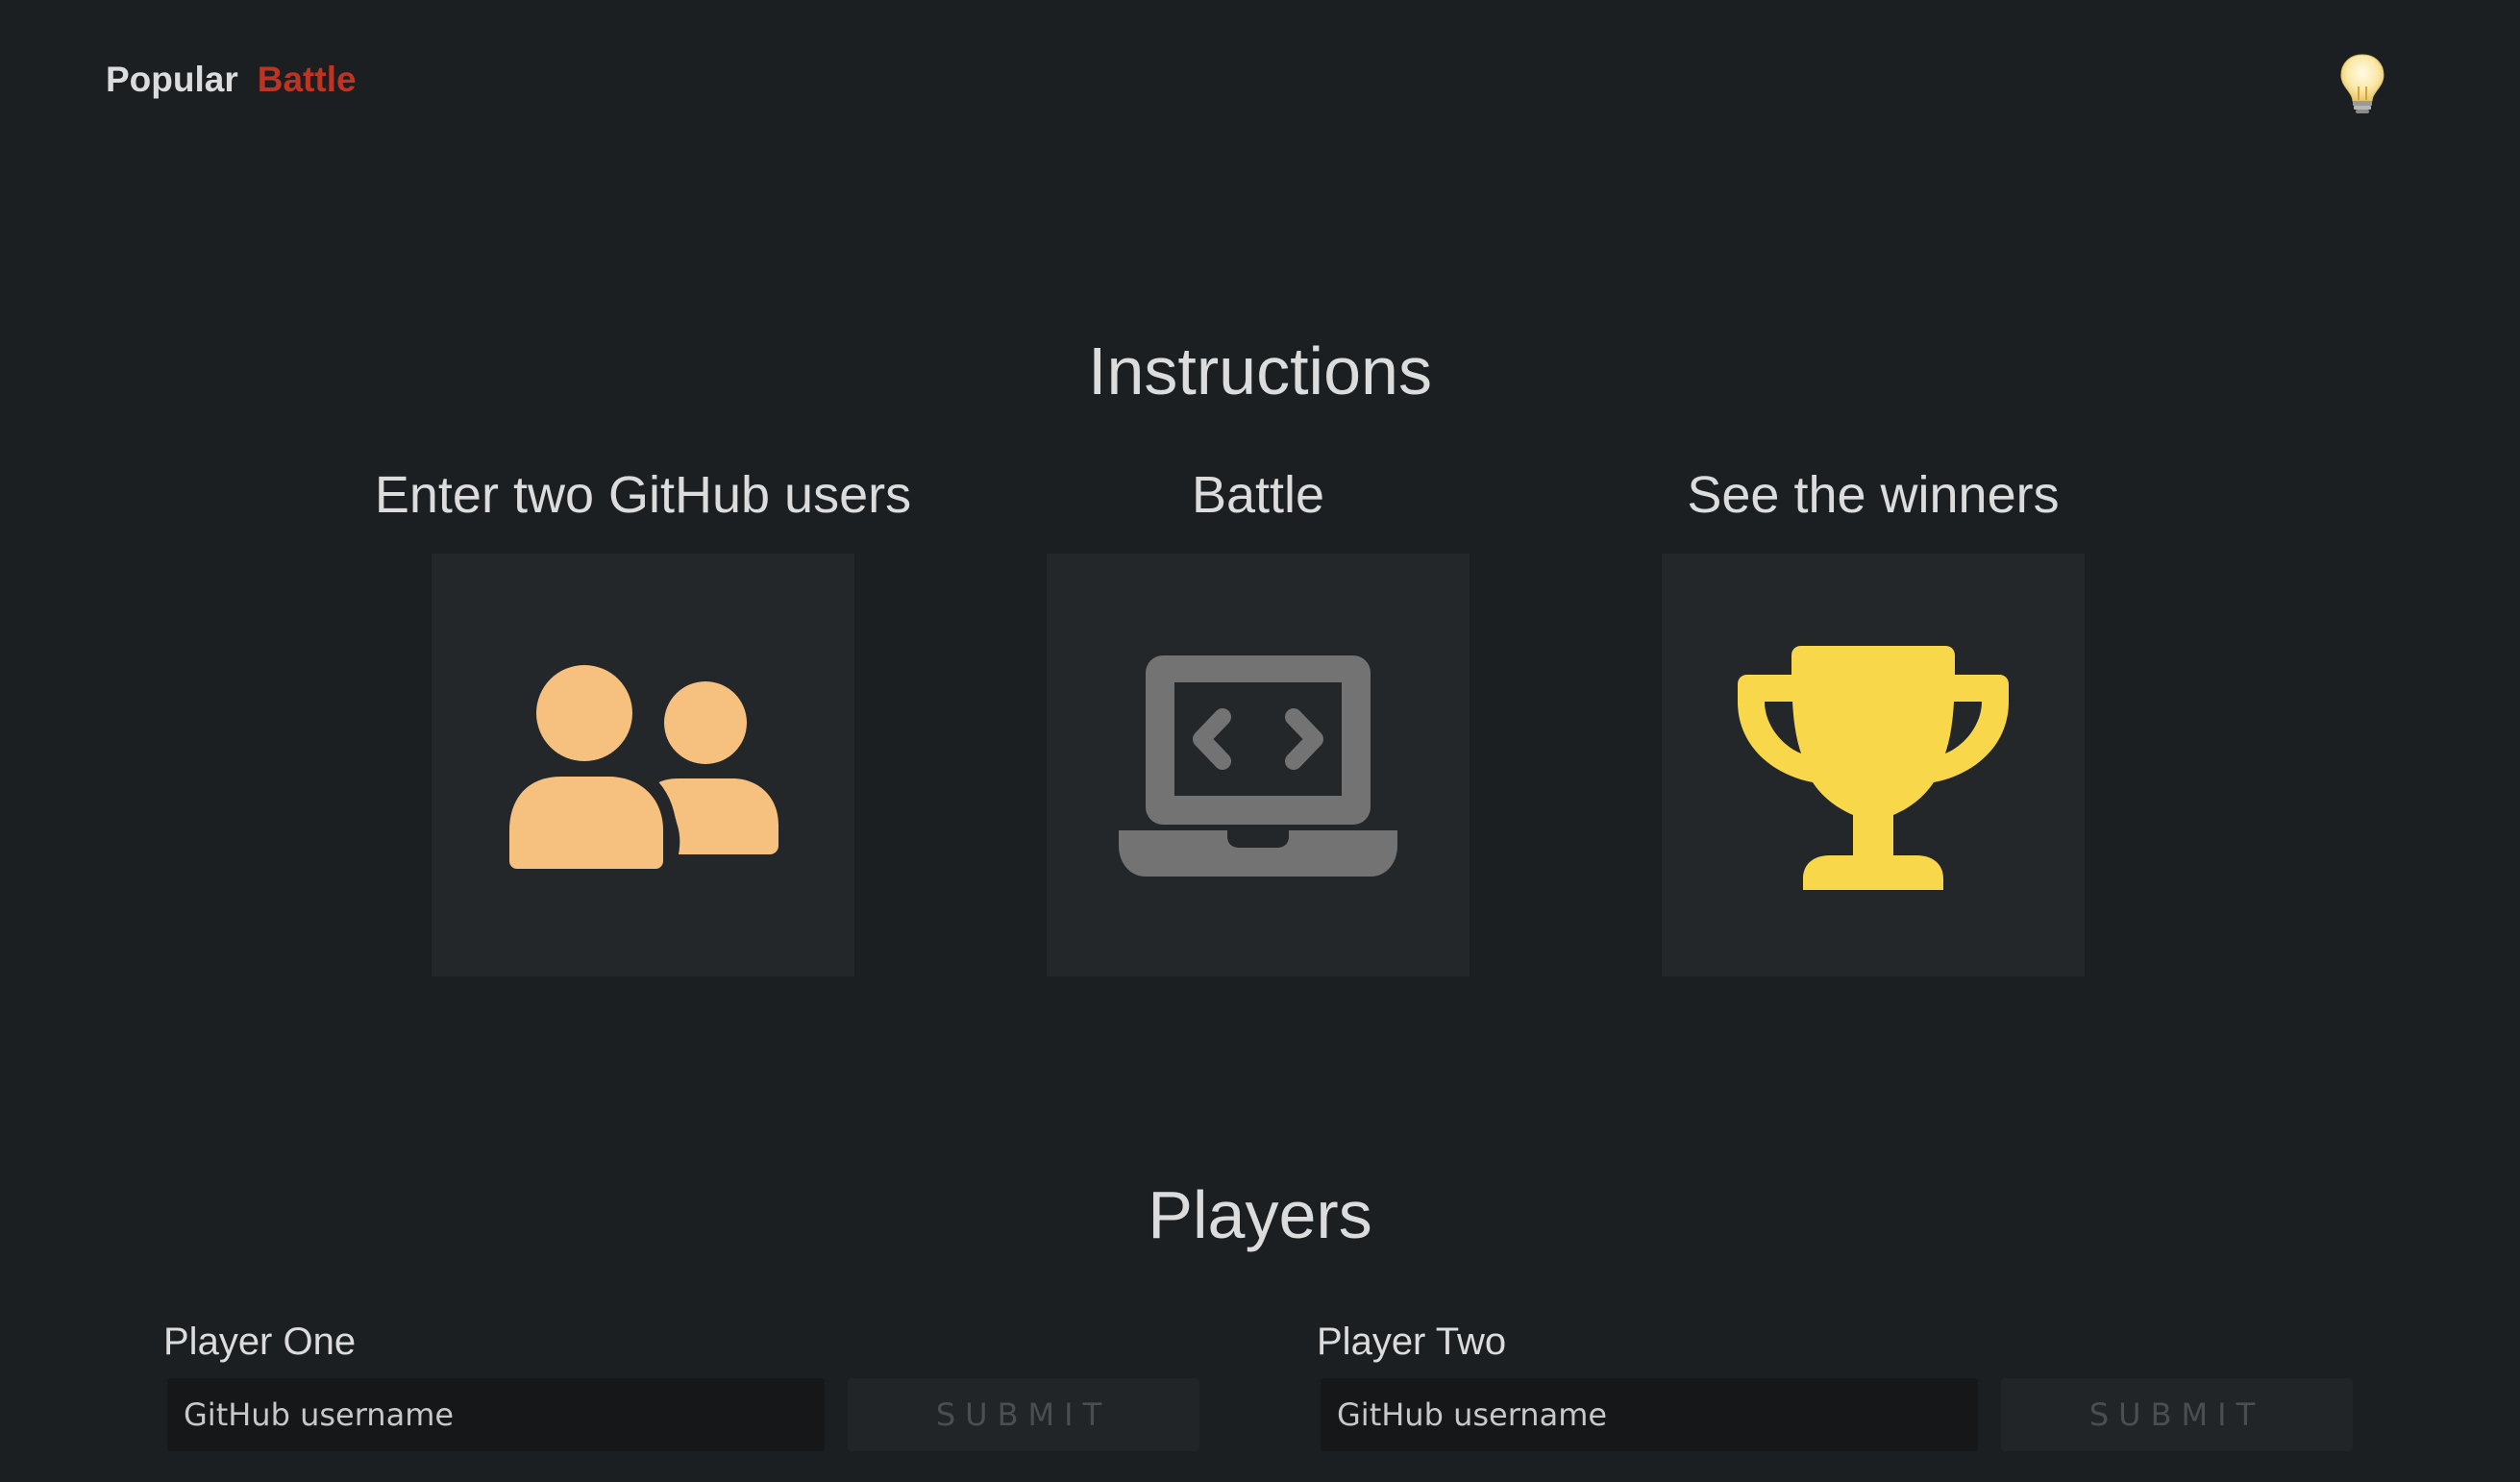  I want to click on top-nav: Popular Battle, so click(232, 80).